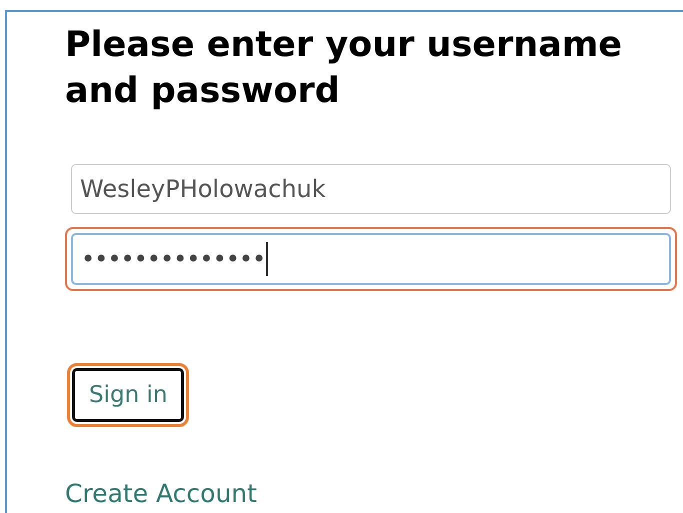 Image resolution: width=683 pixels, height=513 pixels. I want to click on create-account-link: Create Account, so click(374, 493).